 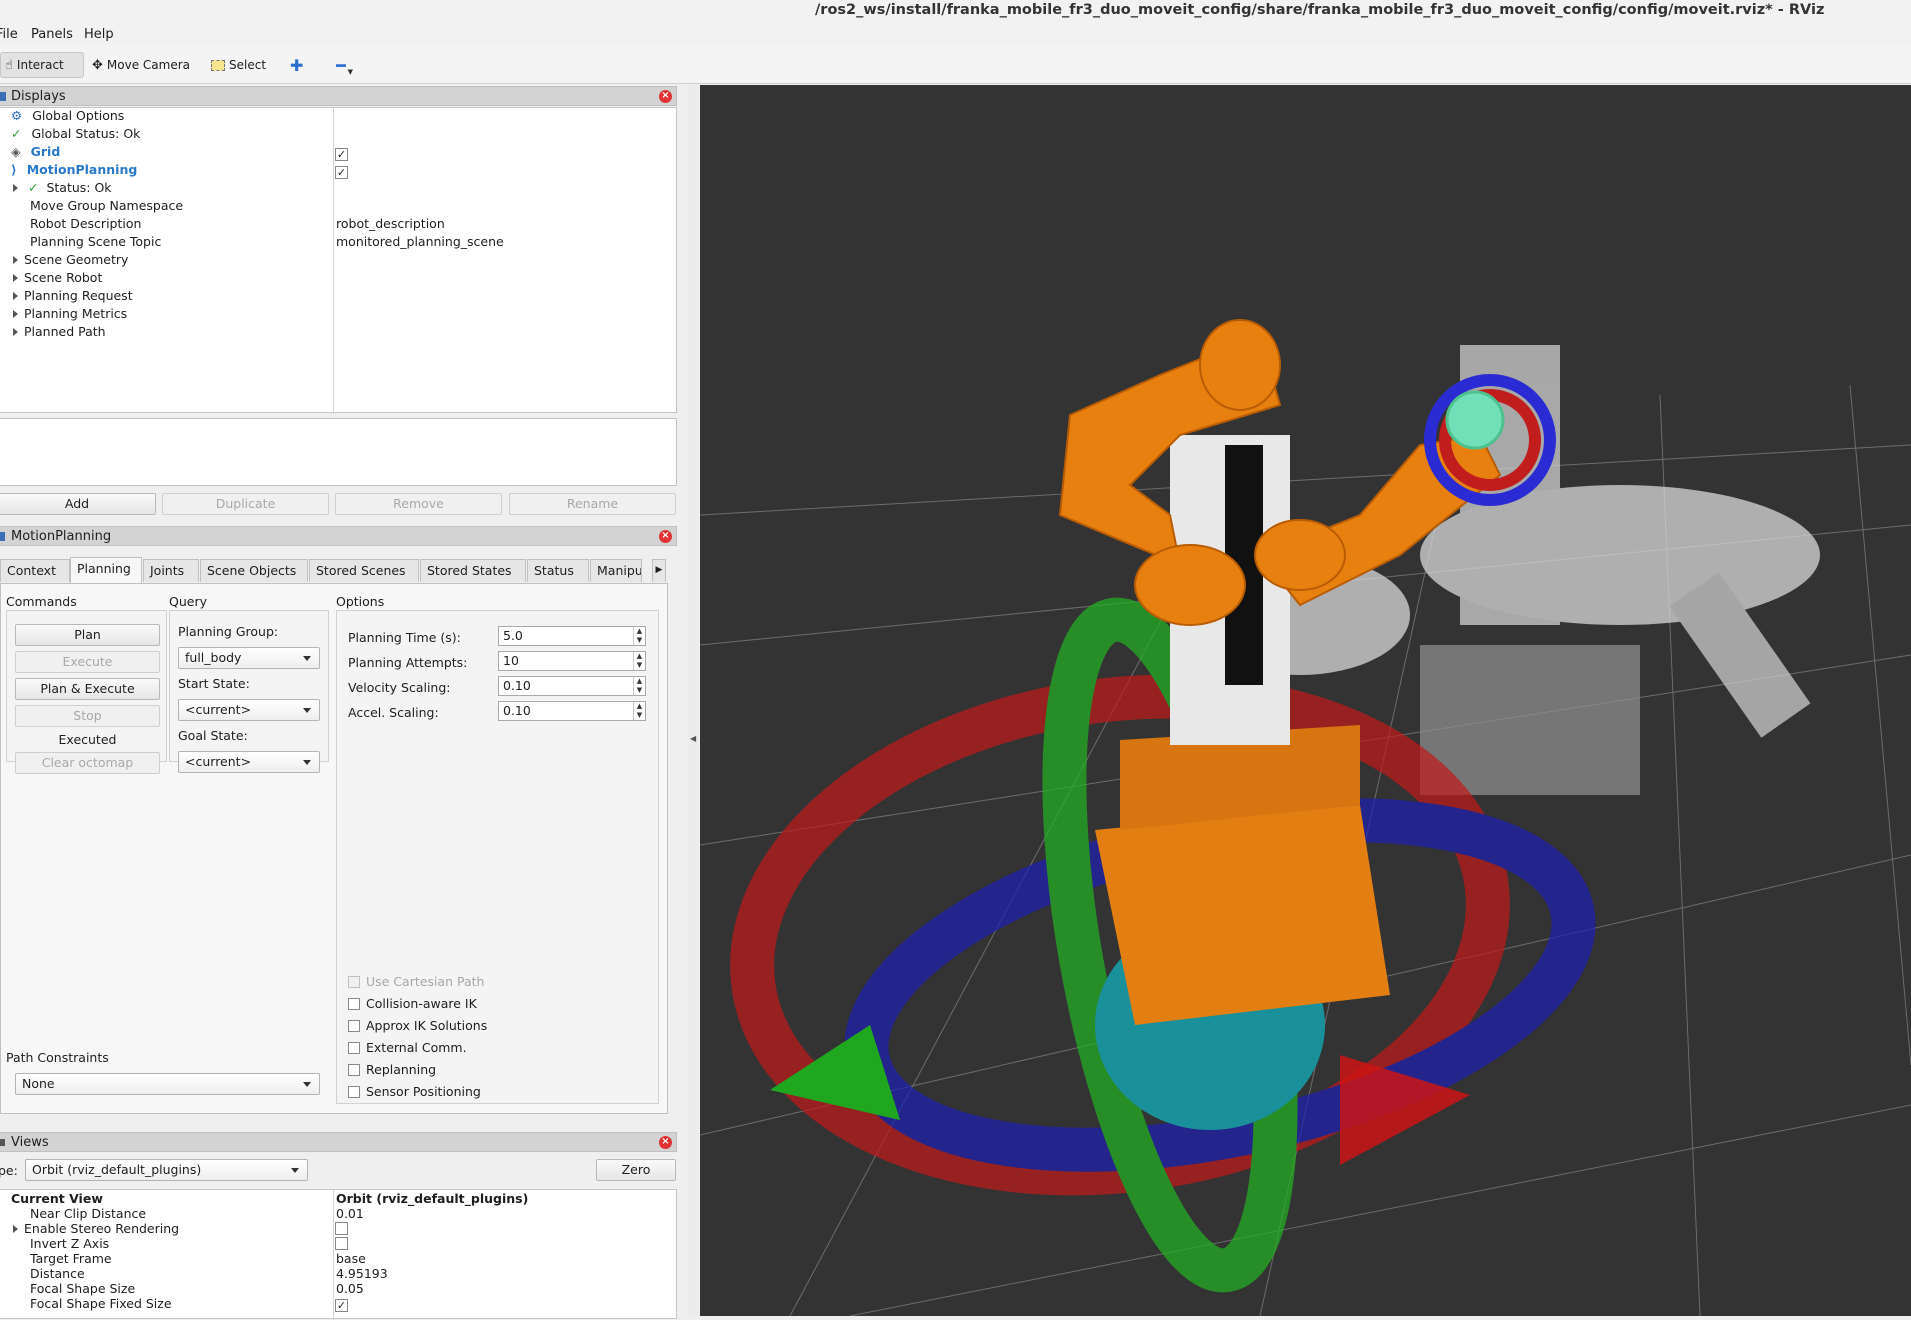 I want to click on remove-tool-button: ━ ▼, so click(x=344, y=65).